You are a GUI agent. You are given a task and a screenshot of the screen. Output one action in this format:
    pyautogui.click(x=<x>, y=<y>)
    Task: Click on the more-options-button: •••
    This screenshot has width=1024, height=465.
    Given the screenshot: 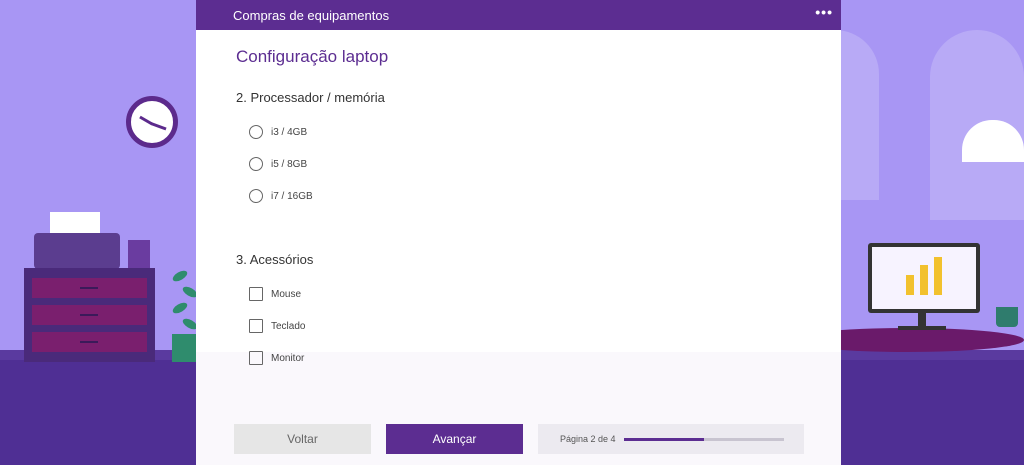 What is the action you would take?
    pyautogui.click(x=824, y=15)
    